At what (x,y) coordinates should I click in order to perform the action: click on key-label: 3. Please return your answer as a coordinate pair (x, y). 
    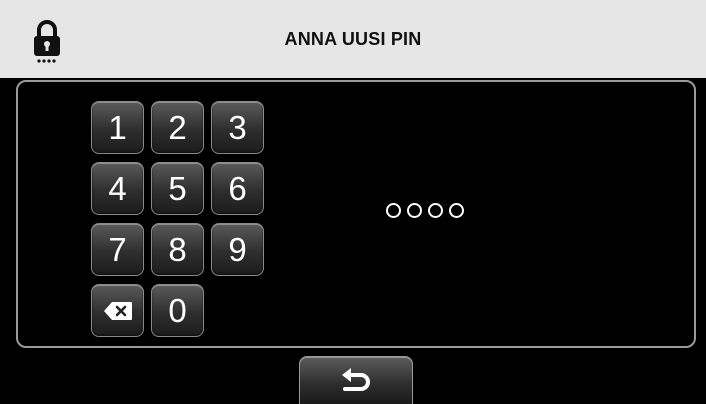
    Looking at the image, I should click on (237, 127).